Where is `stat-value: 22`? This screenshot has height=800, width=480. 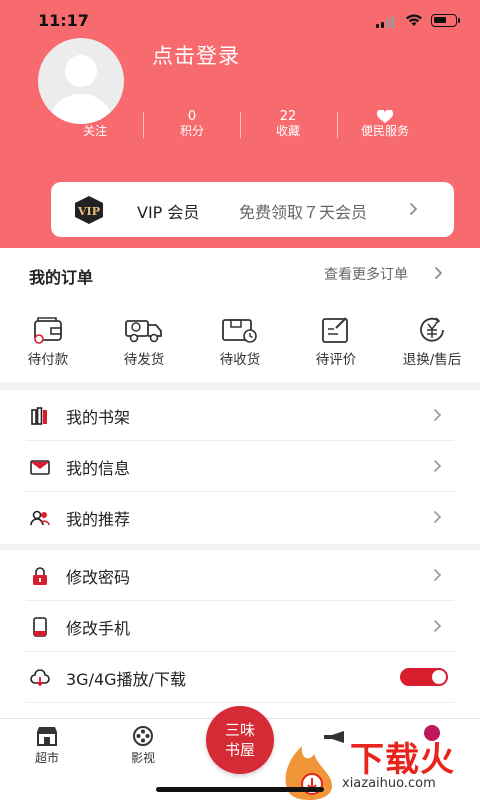 stat-value: 22 is located at coordinates (288, 116).